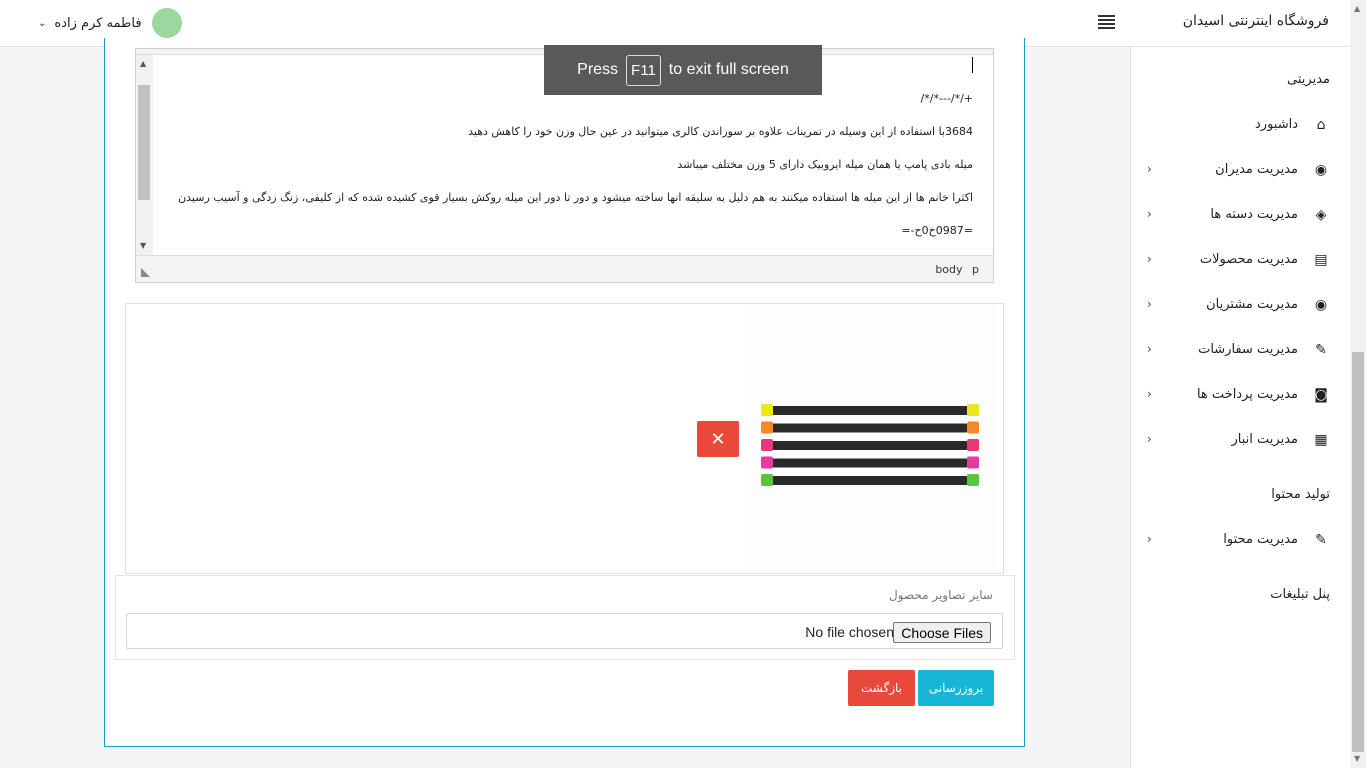  What do you see at coordinates (643, 70) in the screenshot?
I see `toast-key: F11` at bounding box center [643, 70].